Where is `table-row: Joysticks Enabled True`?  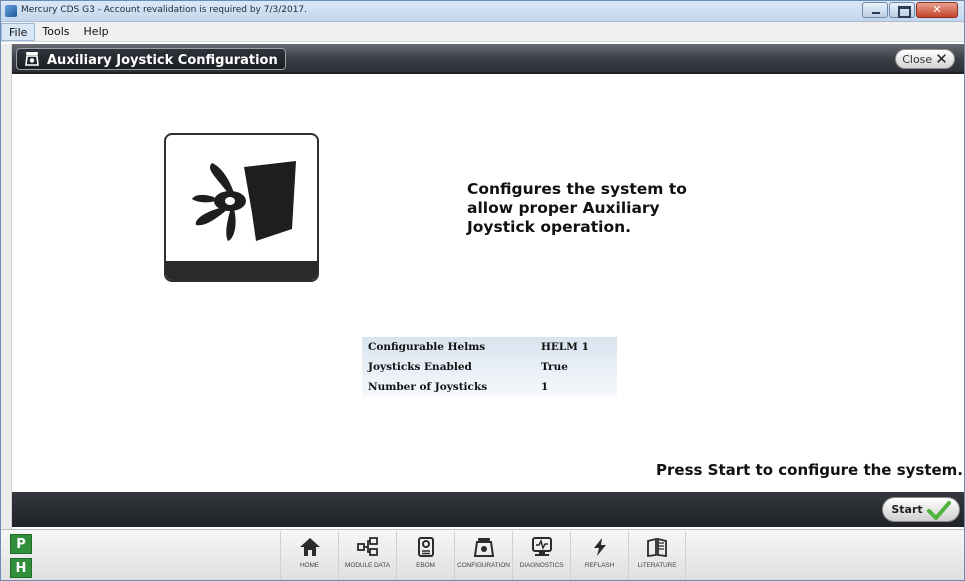
table-row: Joysticks Enabled True is located at coordinates (489, 367).